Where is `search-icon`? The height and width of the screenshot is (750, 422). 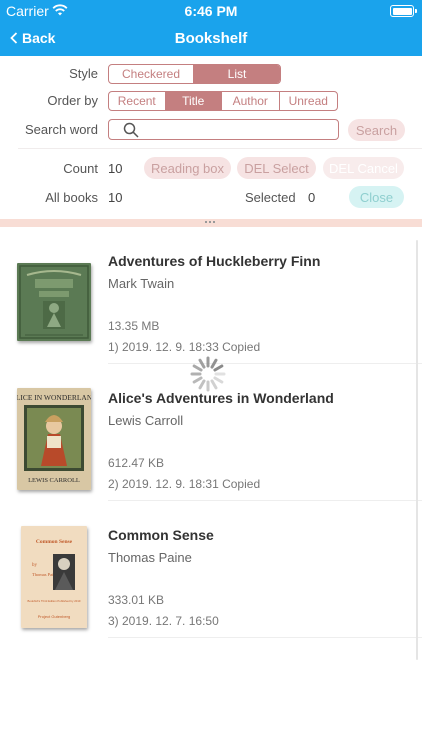
search-icon is located at coordinates (131, 130).